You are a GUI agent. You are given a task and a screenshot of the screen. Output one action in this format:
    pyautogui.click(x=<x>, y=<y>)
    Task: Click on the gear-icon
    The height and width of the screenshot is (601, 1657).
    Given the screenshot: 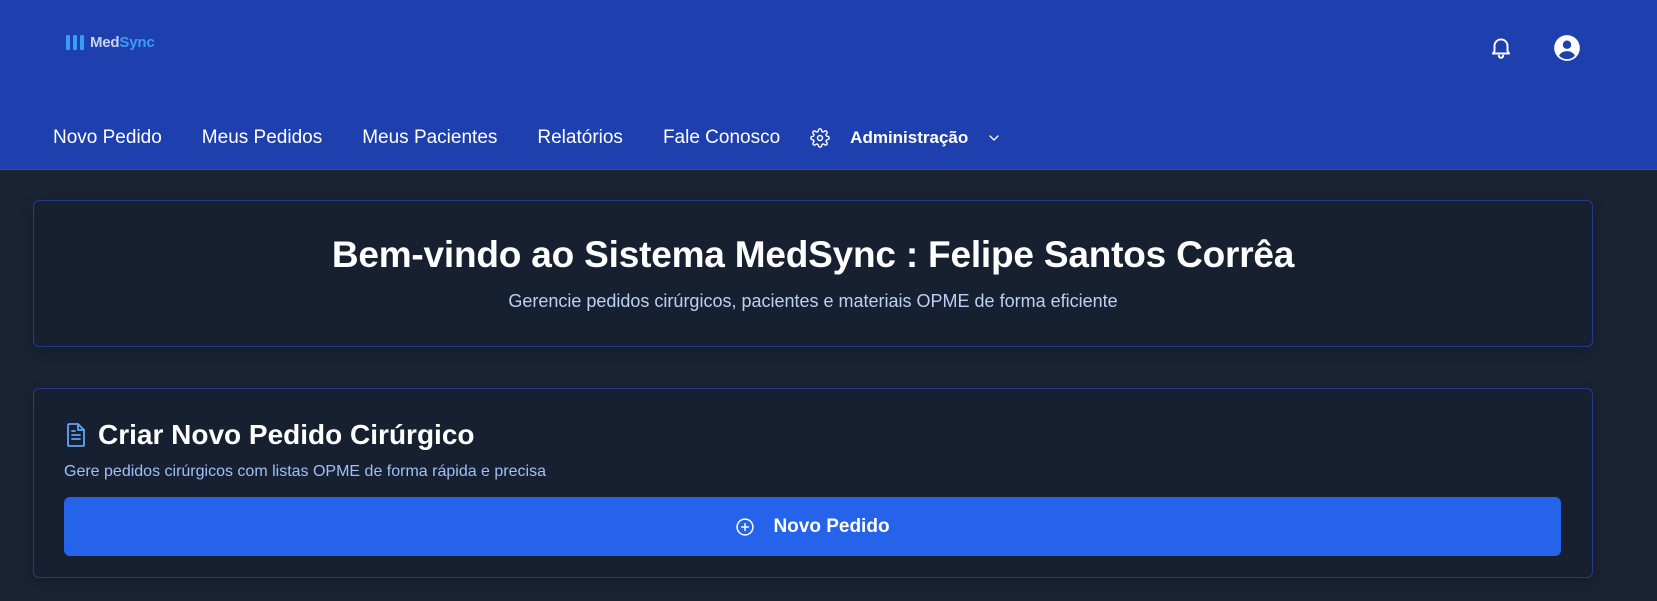 What is the action you would take?
    pyautogui.click(x=820, y=138)
    